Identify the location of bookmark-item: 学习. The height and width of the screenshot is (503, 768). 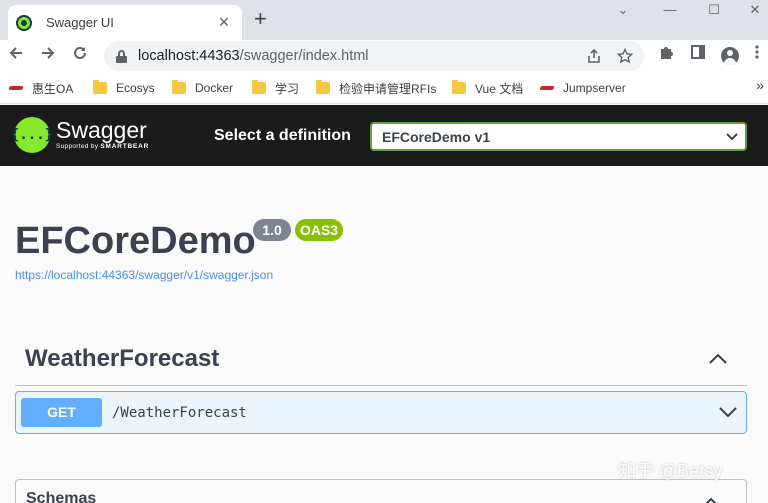
(275, 88).